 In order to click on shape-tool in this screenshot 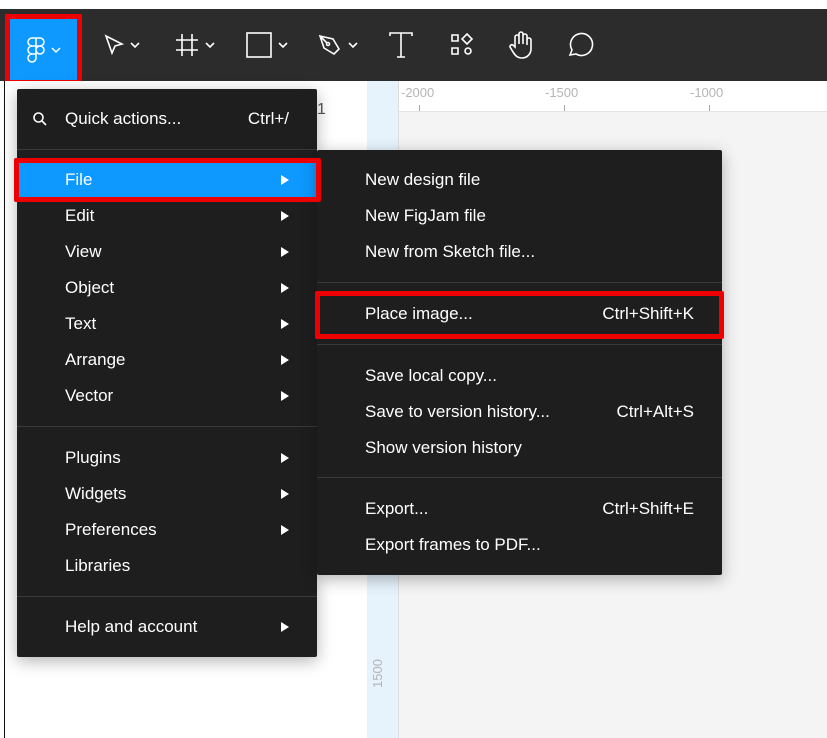, I will do `click(267, 45)`.